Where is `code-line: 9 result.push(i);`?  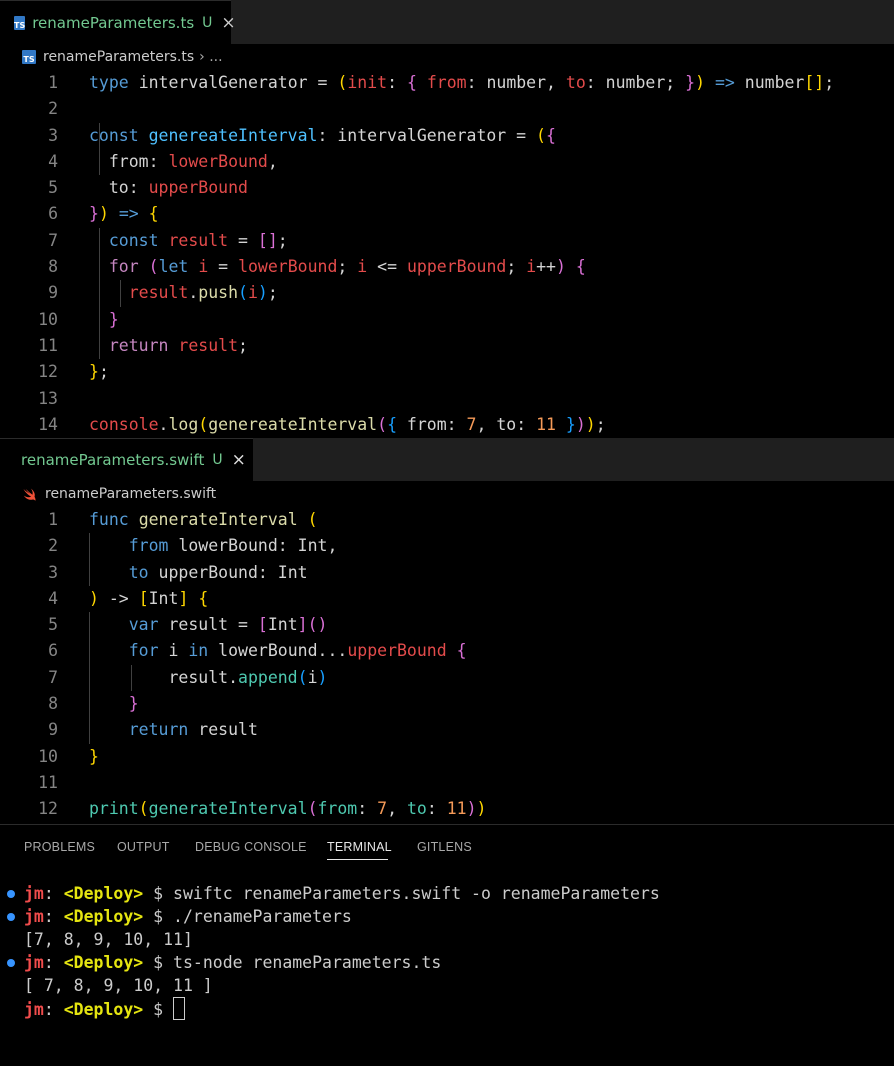 code-line: 9 result.push(i); is located at coordinates (447, 293).